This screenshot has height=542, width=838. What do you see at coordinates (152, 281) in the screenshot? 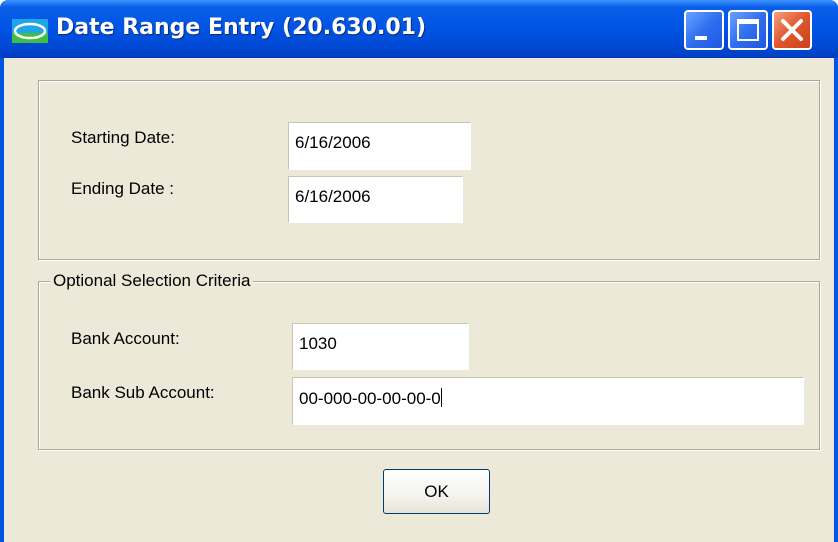
I see `optional-criteria-legend: Optional Selection Criteria` at bounding box center [152, 281].